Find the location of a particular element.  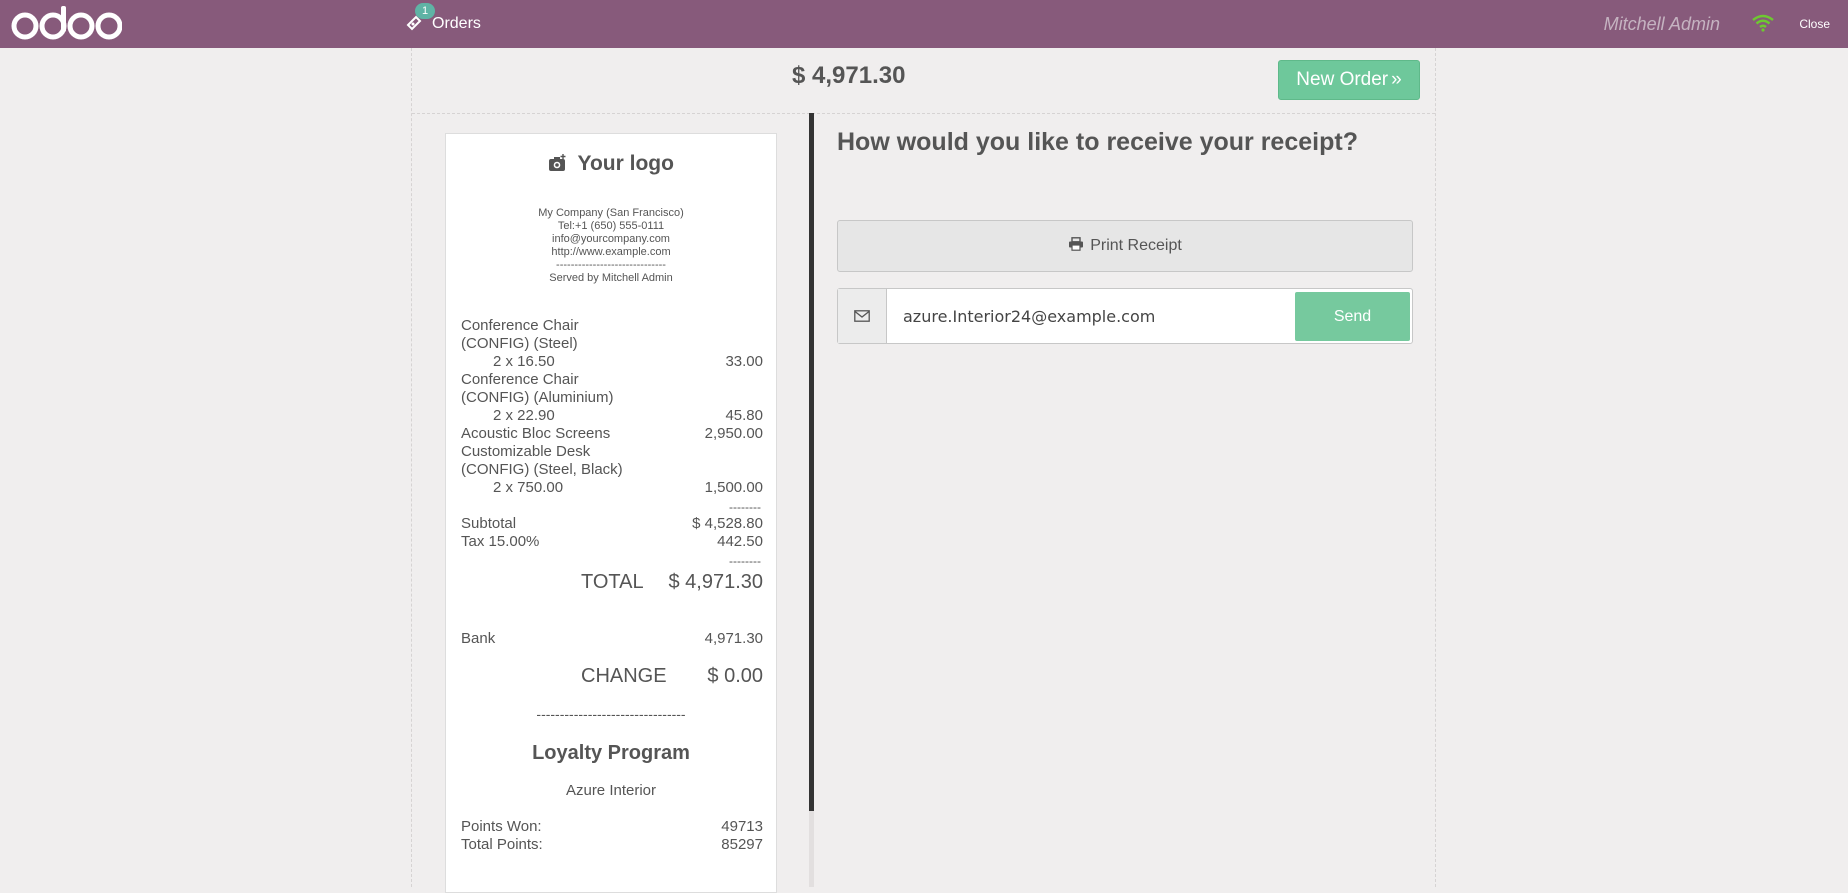

receipt-logo-text: Your logo is located at coordinates (625, 163).